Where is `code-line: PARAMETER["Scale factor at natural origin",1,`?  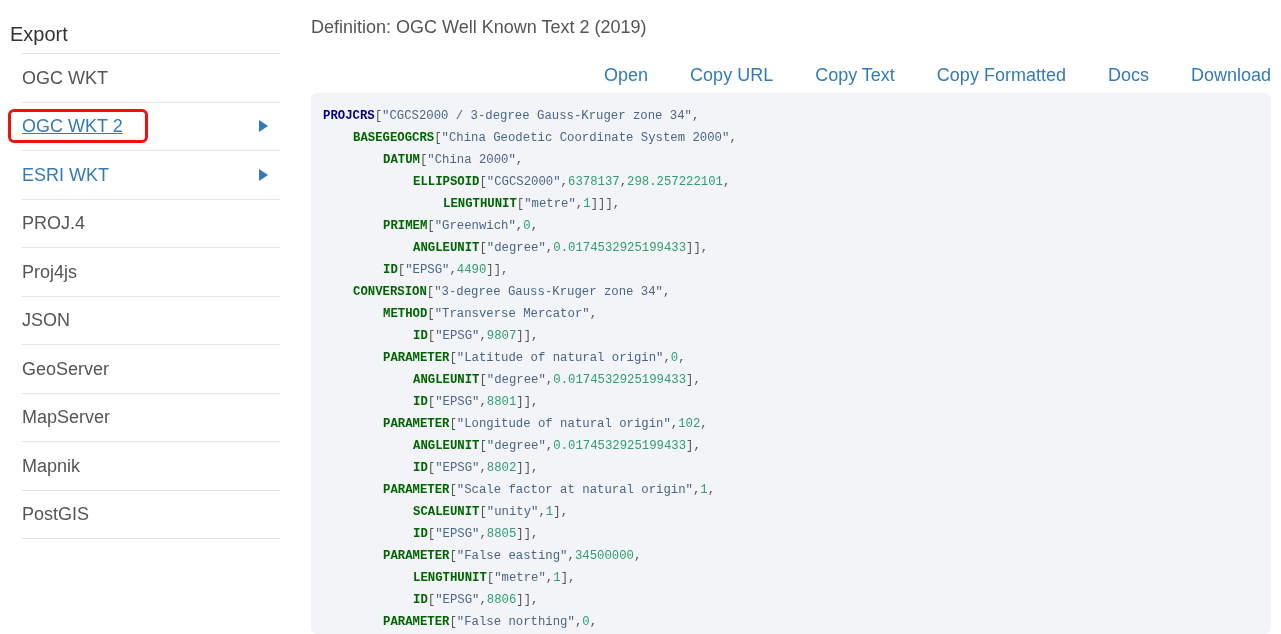
code-line: PARAMETER["Scale factor at natural origin",1, is located at coordinates (549, 490).